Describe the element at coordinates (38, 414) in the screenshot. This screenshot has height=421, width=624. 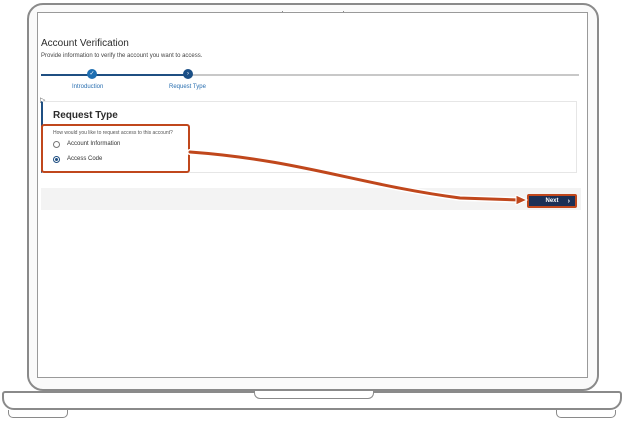
I see `laptop-foot-left` at that location.